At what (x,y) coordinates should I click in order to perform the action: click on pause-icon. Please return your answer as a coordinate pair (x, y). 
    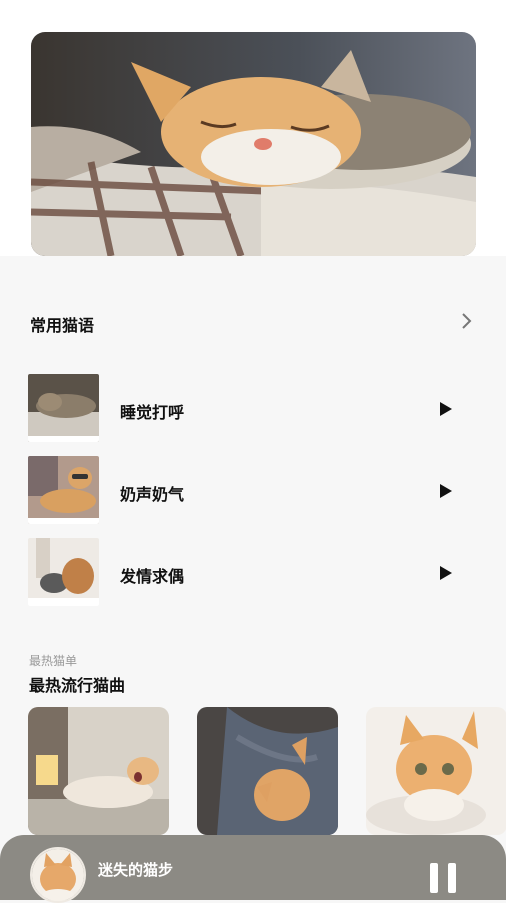
    Looking at the image, I should click on (444, 878).